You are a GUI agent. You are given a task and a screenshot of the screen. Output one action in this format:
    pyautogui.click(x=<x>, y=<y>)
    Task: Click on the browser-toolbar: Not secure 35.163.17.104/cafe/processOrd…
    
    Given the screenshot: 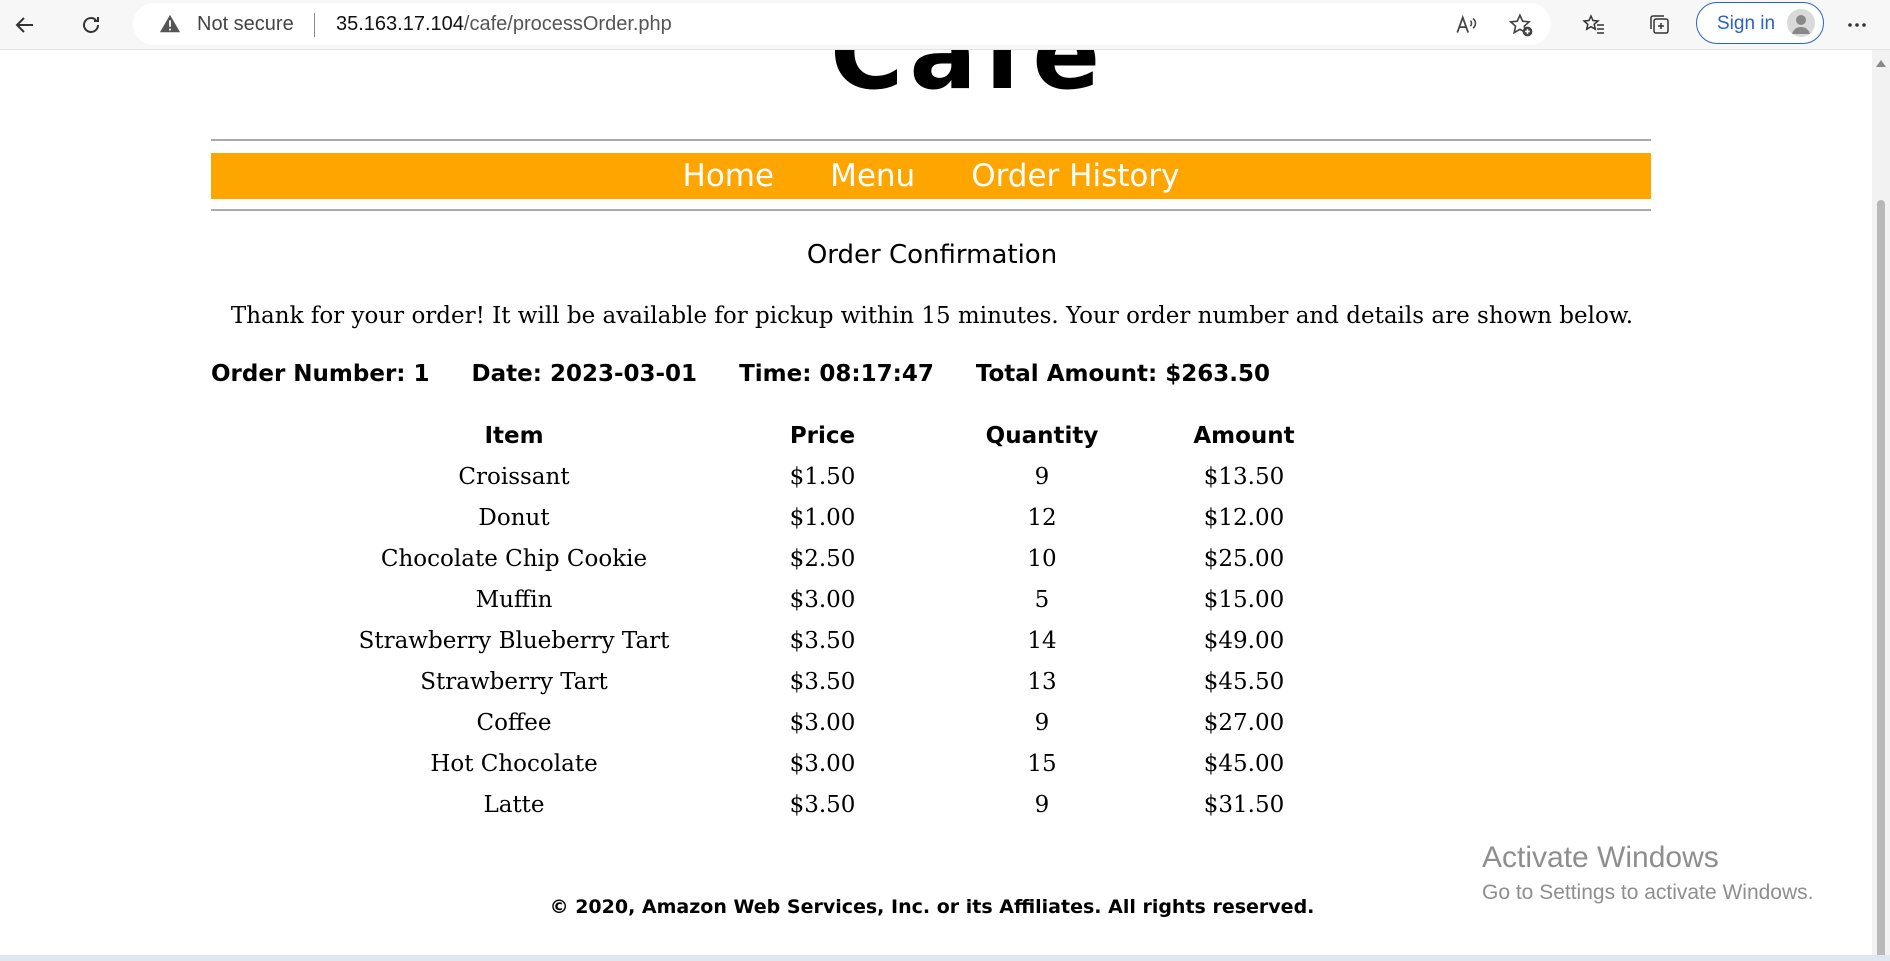 What is the action you would take?
    pyautogui.click(x=945, y=25)
    